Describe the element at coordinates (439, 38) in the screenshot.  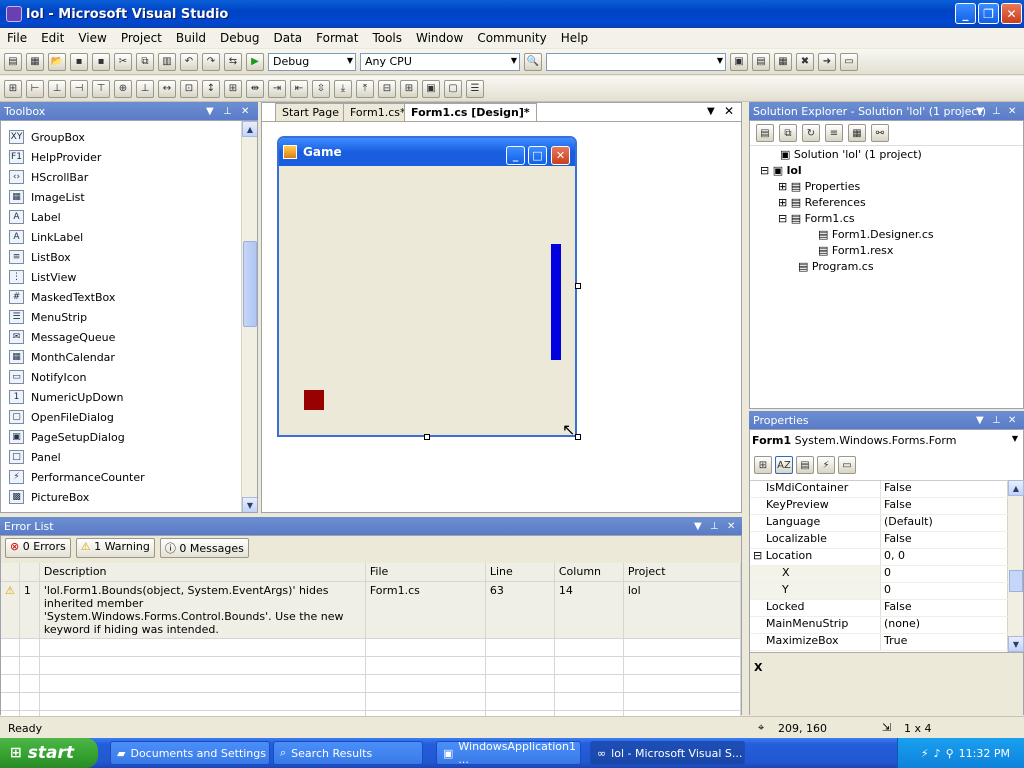
I see `menu-window: Window` at that location.